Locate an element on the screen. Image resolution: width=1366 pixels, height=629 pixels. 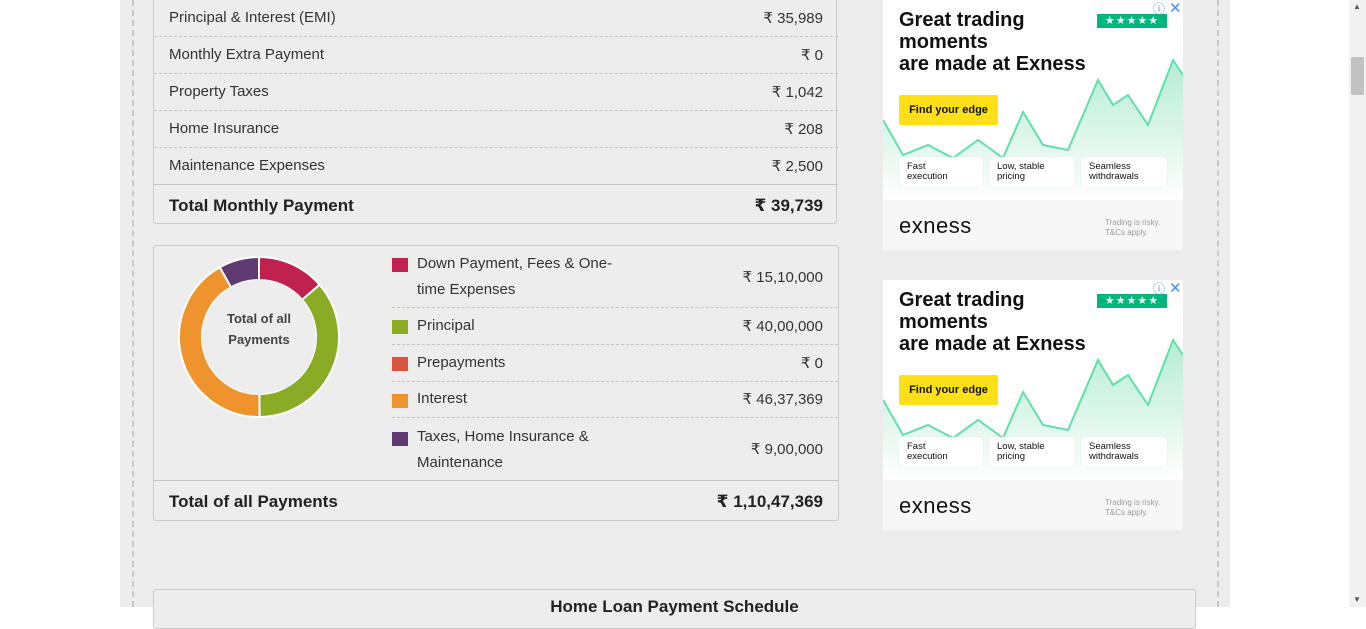
left-dashed-border is located at coordinates (133, 303).